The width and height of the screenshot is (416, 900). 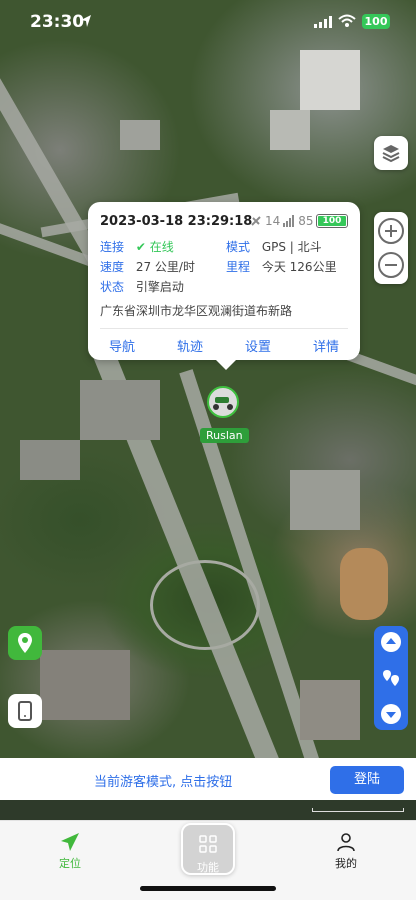 I want to click on connection-status: ✔ 在线, so click(x=154, y=247).